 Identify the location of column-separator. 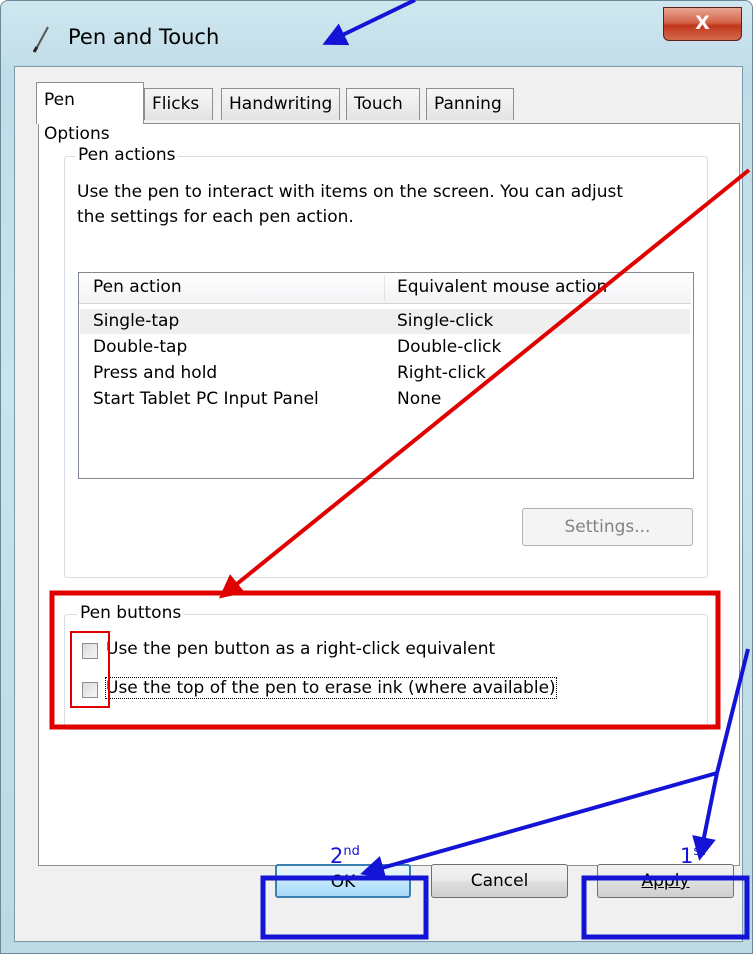
(384, 288).